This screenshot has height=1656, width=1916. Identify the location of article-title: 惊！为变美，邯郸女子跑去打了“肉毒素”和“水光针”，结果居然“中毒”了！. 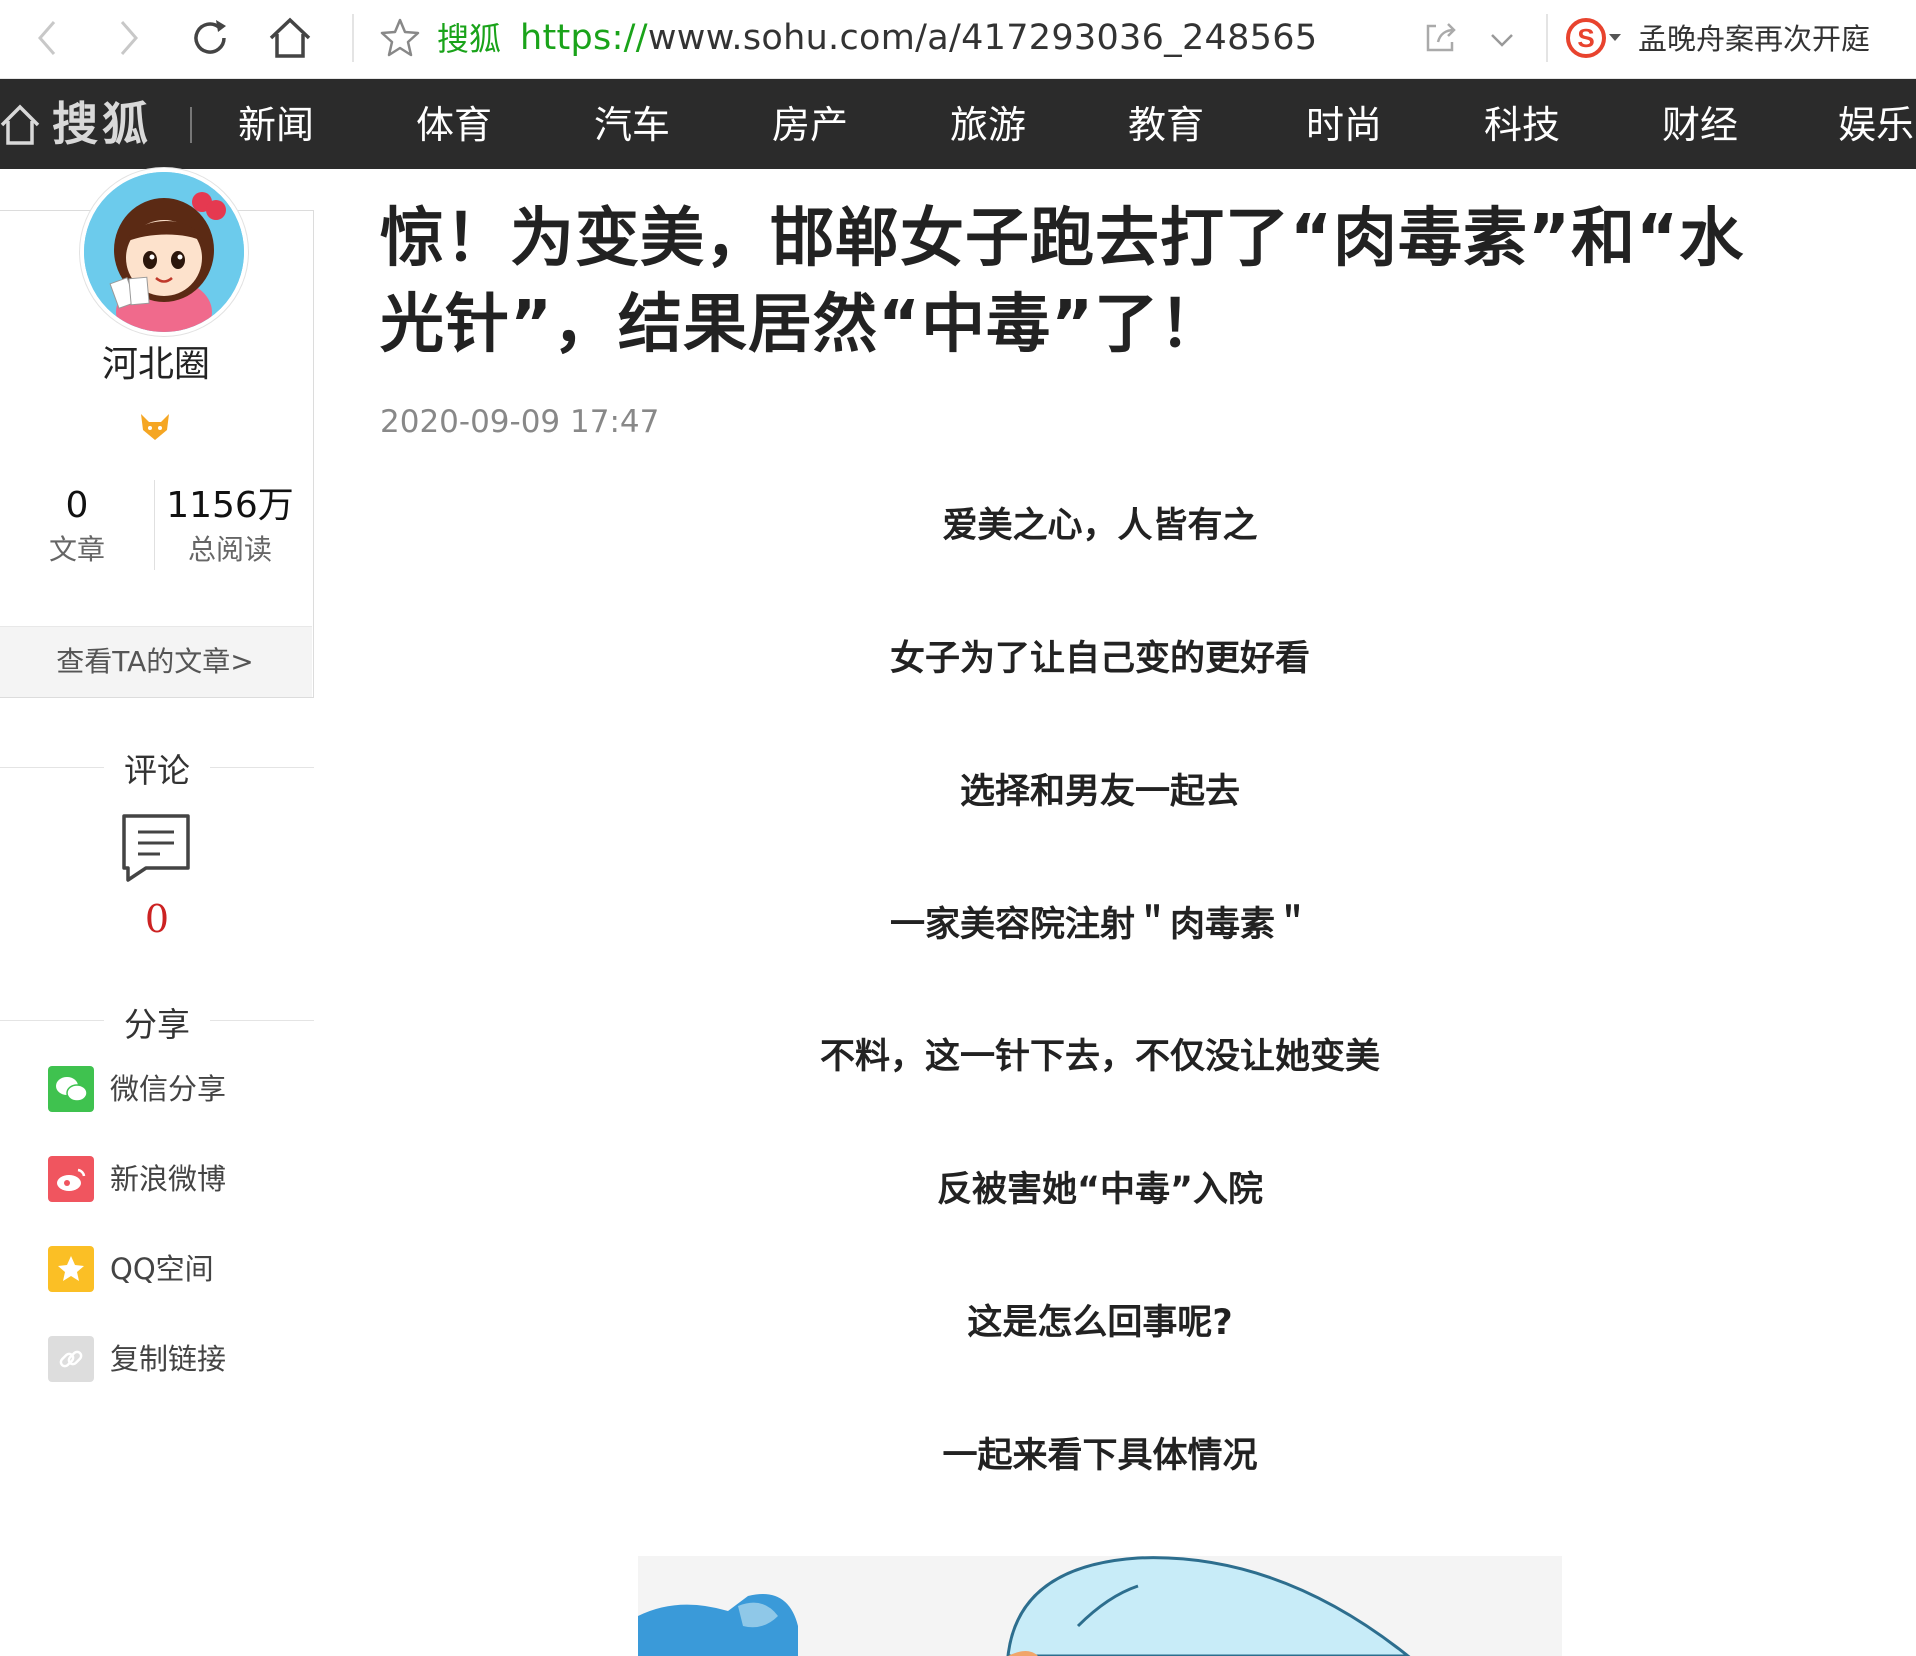
(1062, 282).